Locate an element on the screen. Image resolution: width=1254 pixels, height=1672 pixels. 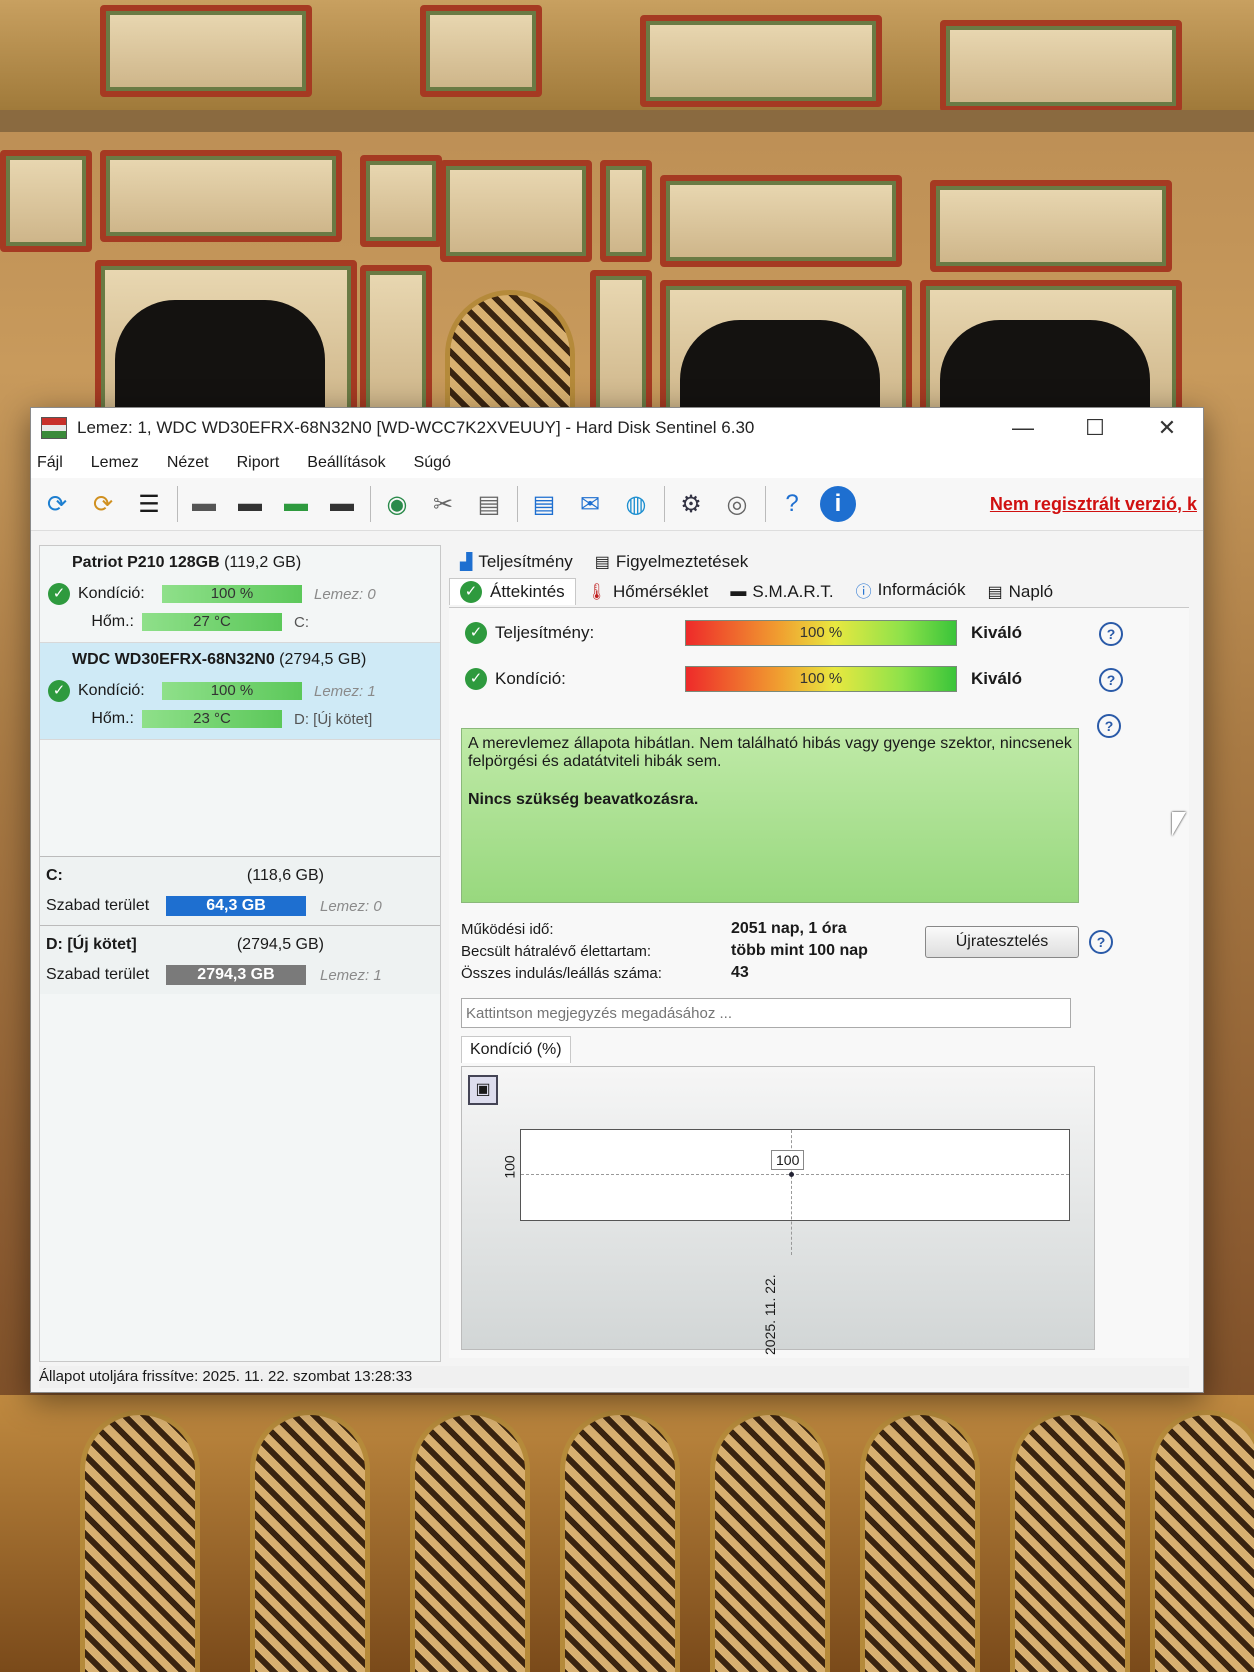
sound-icon: ◎ is located at coordinates (737, 504).